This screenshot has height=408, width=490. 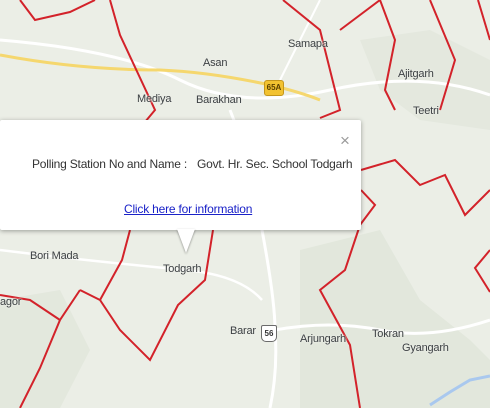 I want to click on info-window-pointer, so click(x=186, y=241).